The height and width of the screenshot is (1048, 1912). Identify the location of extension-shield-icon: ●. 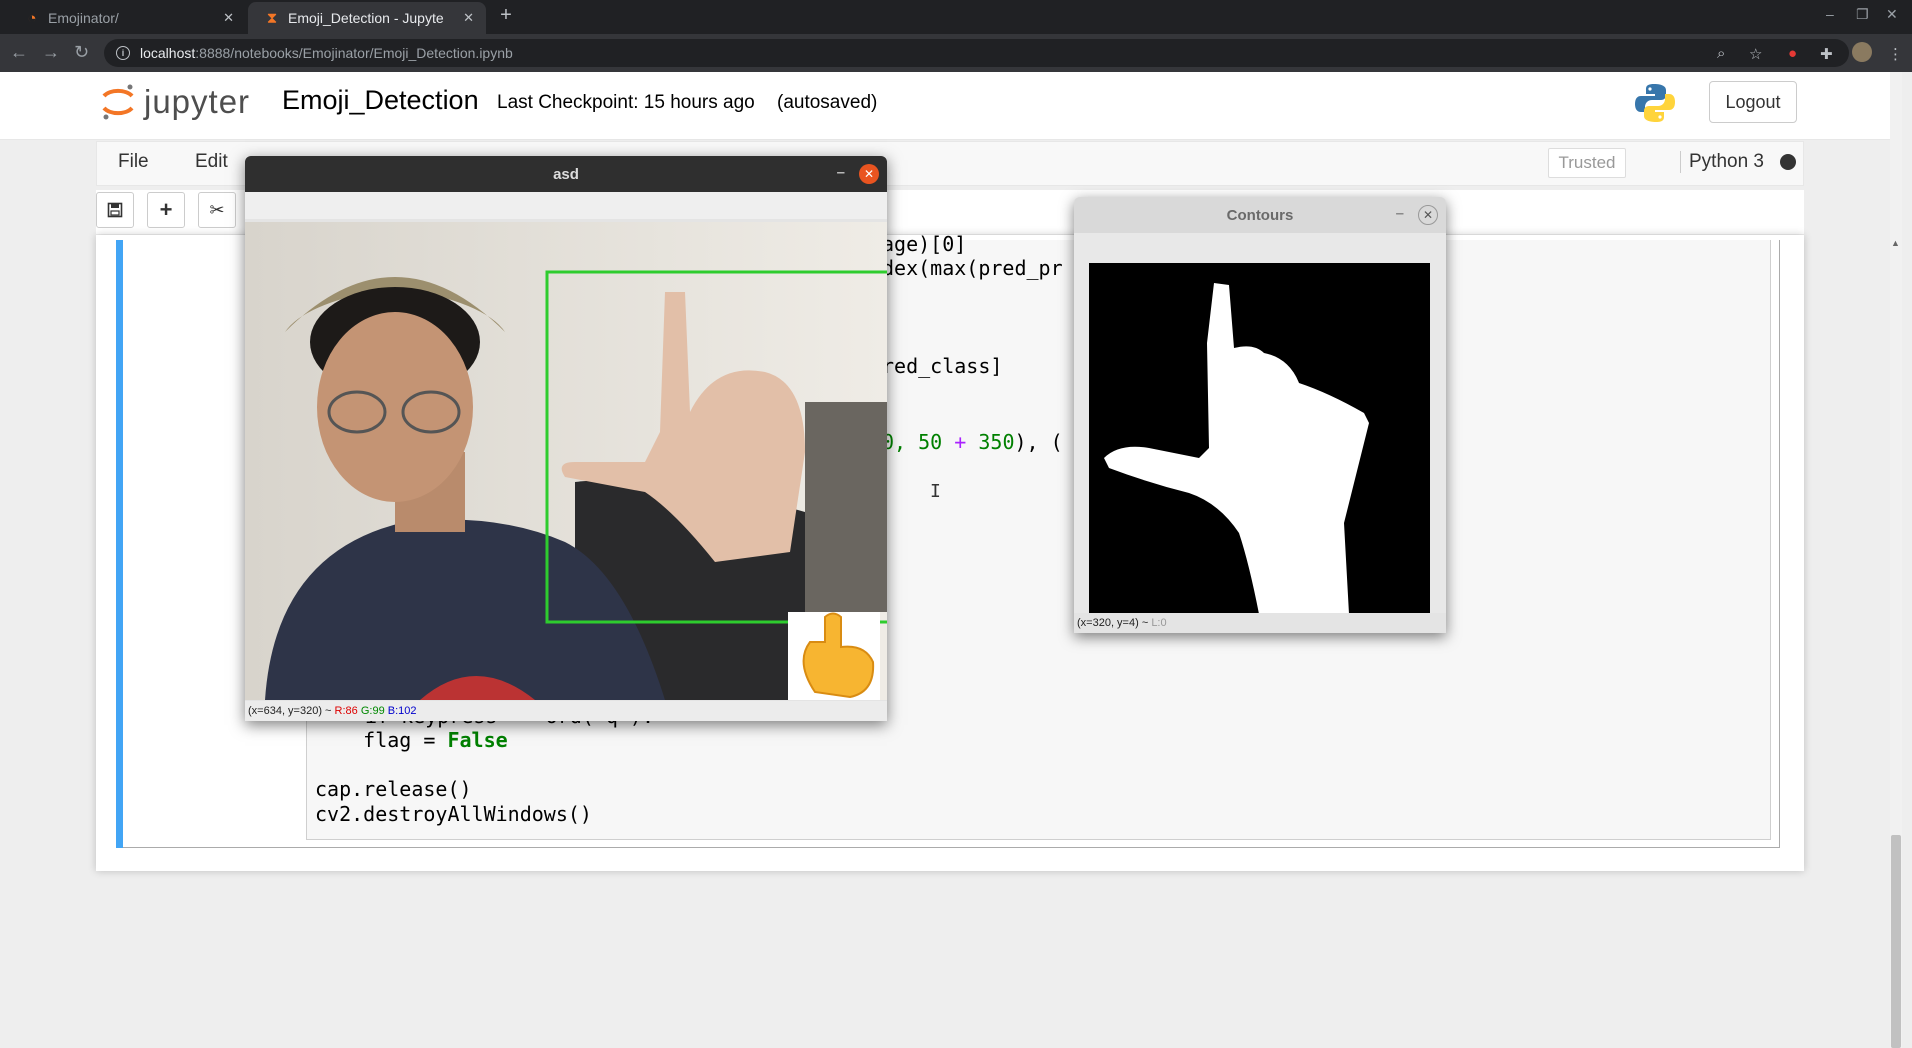
(1792, 53).